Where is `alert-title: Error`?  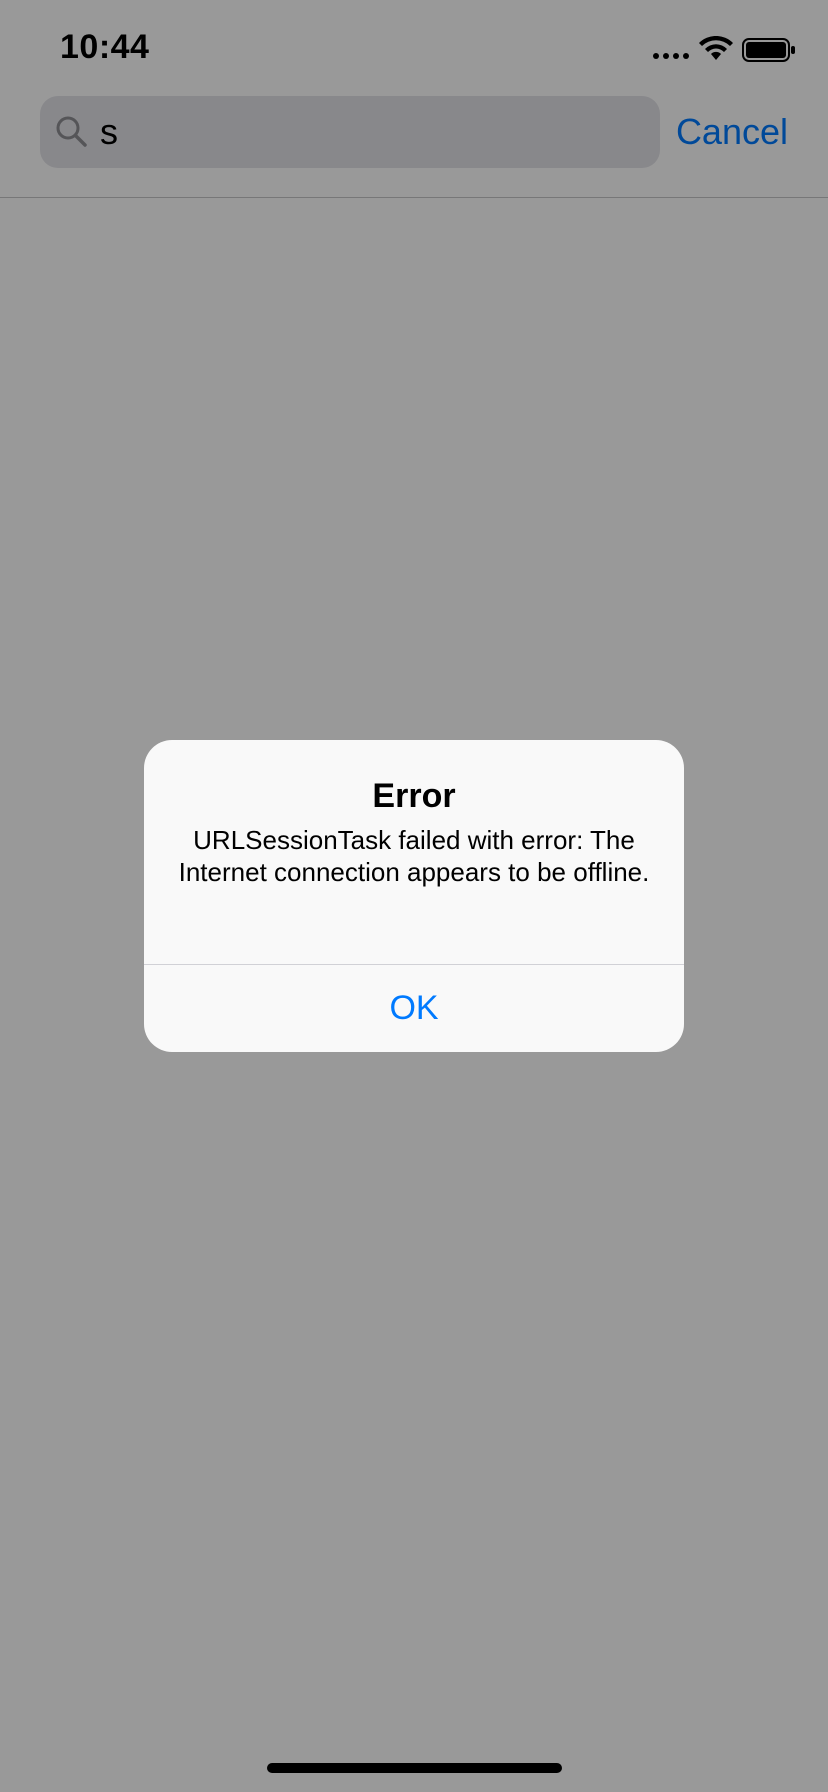
alert-title: Error is located at coordinates (414, 796).